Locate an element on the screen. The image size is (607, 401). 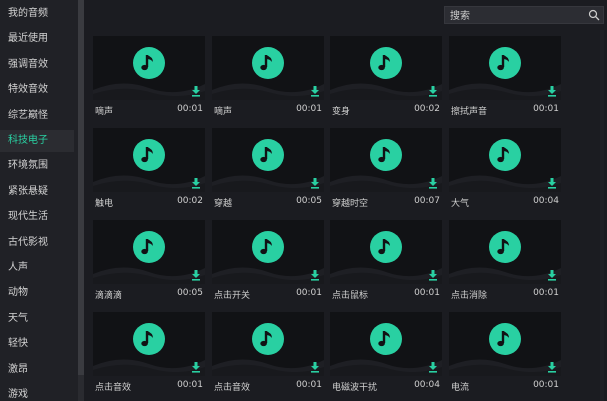
sidebar-item: 天气 is located at coordinates (37, 319).